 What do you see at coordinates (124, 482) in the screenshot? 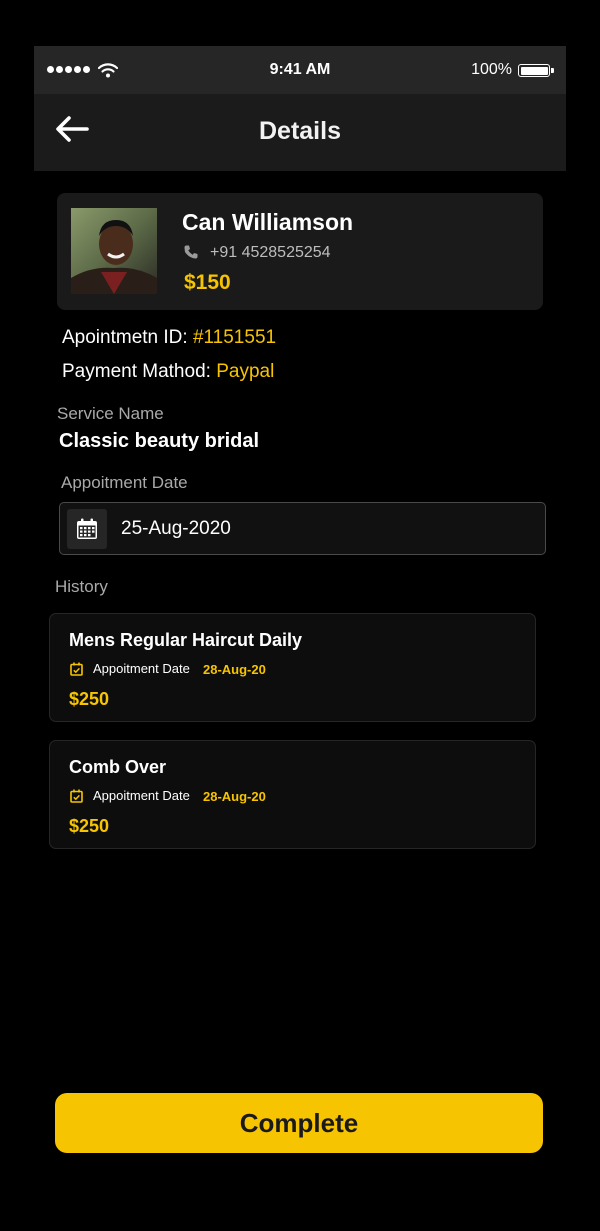
I see `appointment-date-label: Appoitment Date` at bounding box center [124, 482].